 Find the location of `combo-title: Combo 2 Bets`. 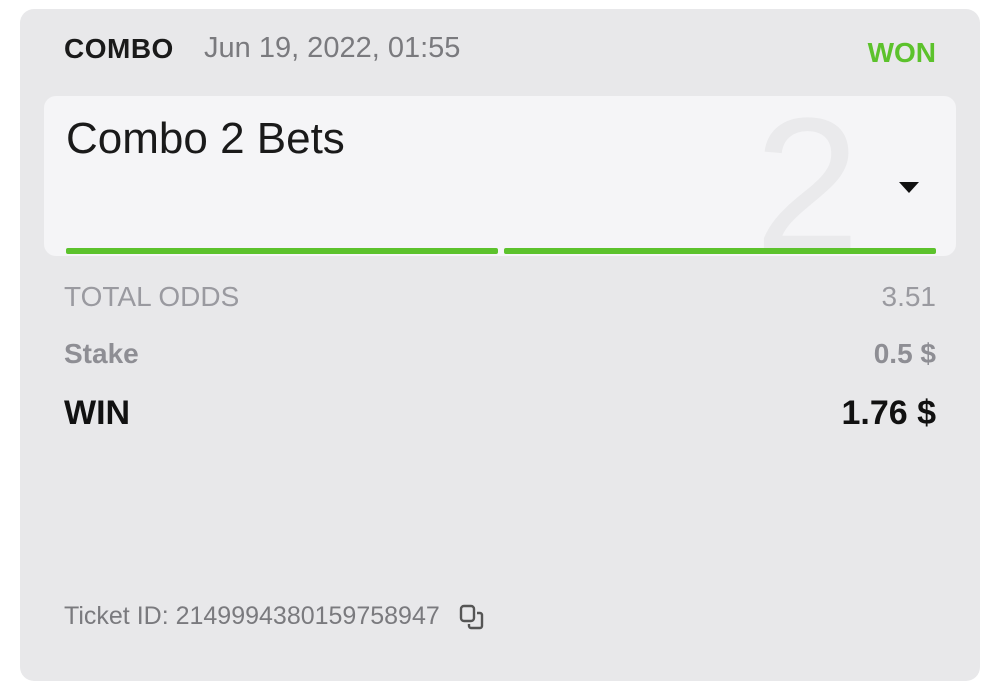

combo-title: Combo 2 Bets is located at coordinates (205, 138).